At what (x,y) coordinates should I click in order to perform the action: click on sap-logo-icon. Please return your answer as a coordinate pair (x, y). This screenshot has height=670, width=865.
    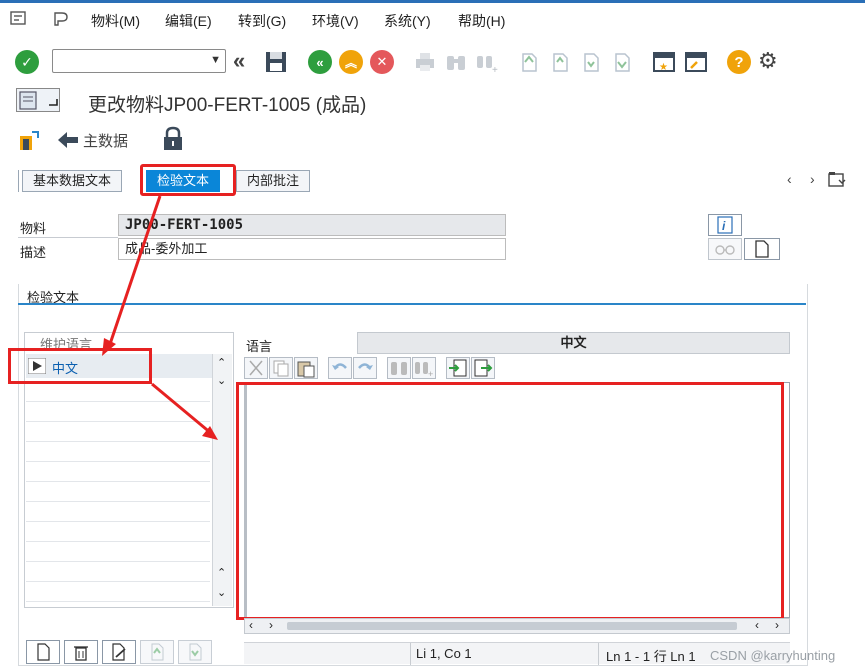
    Looking at the image, I should click on (60, 18).